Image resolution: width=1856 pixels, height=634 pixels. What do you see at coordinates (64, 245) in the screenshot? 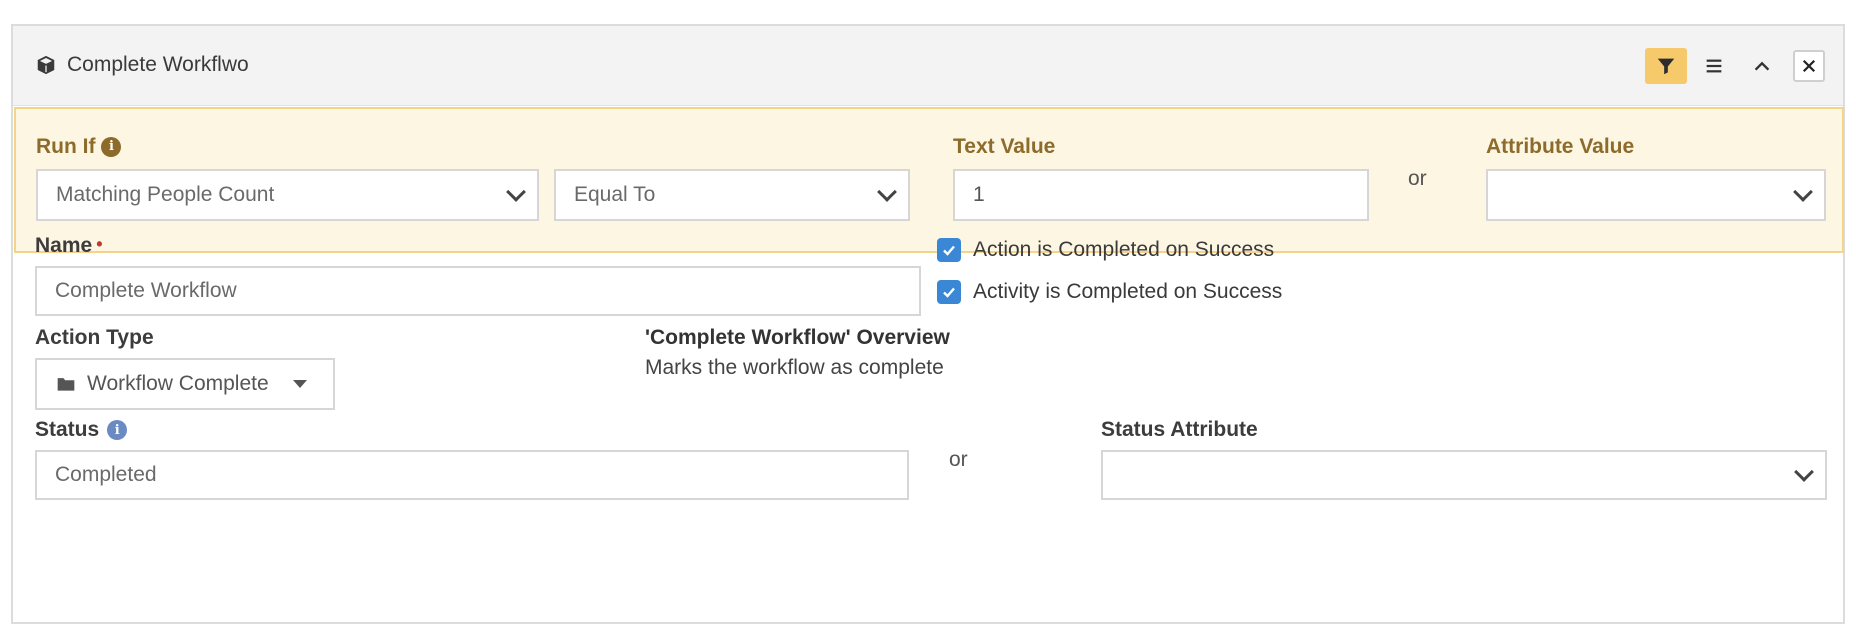
I see `name-label-text: Name` at bounding box center [64, 245].